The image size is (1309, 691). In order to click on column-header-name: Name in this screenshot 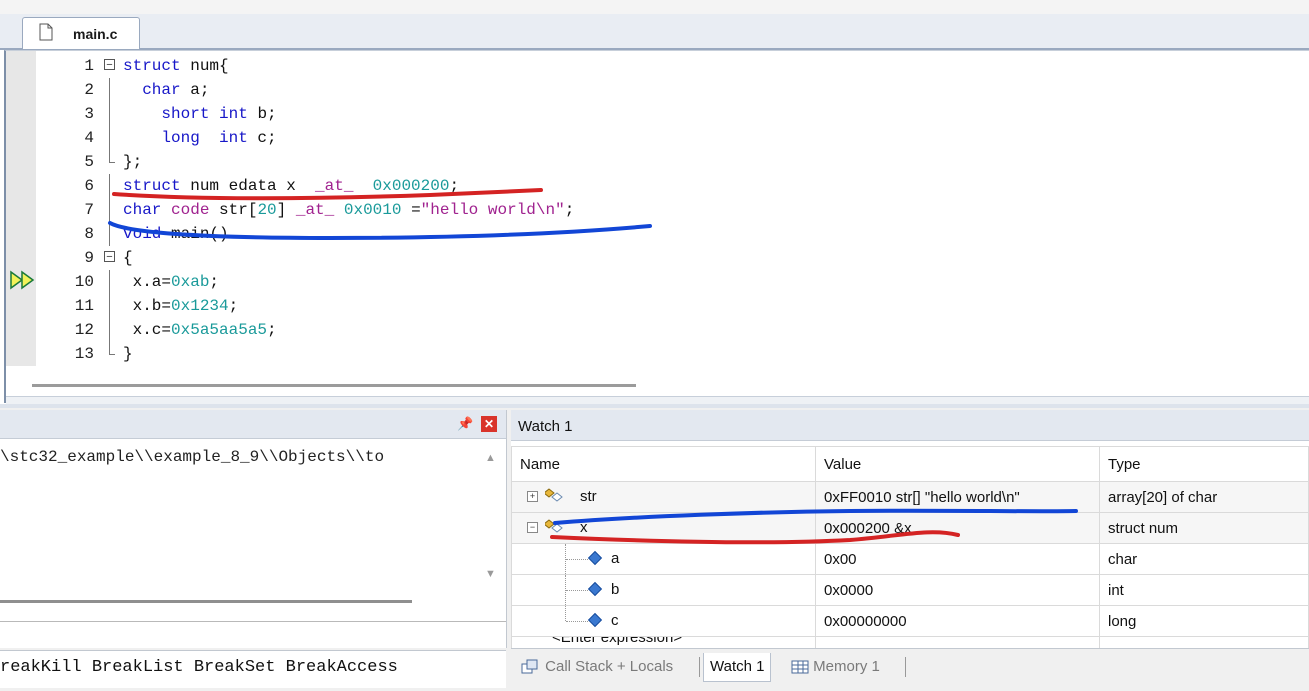, I will do `click(663, 464)`.